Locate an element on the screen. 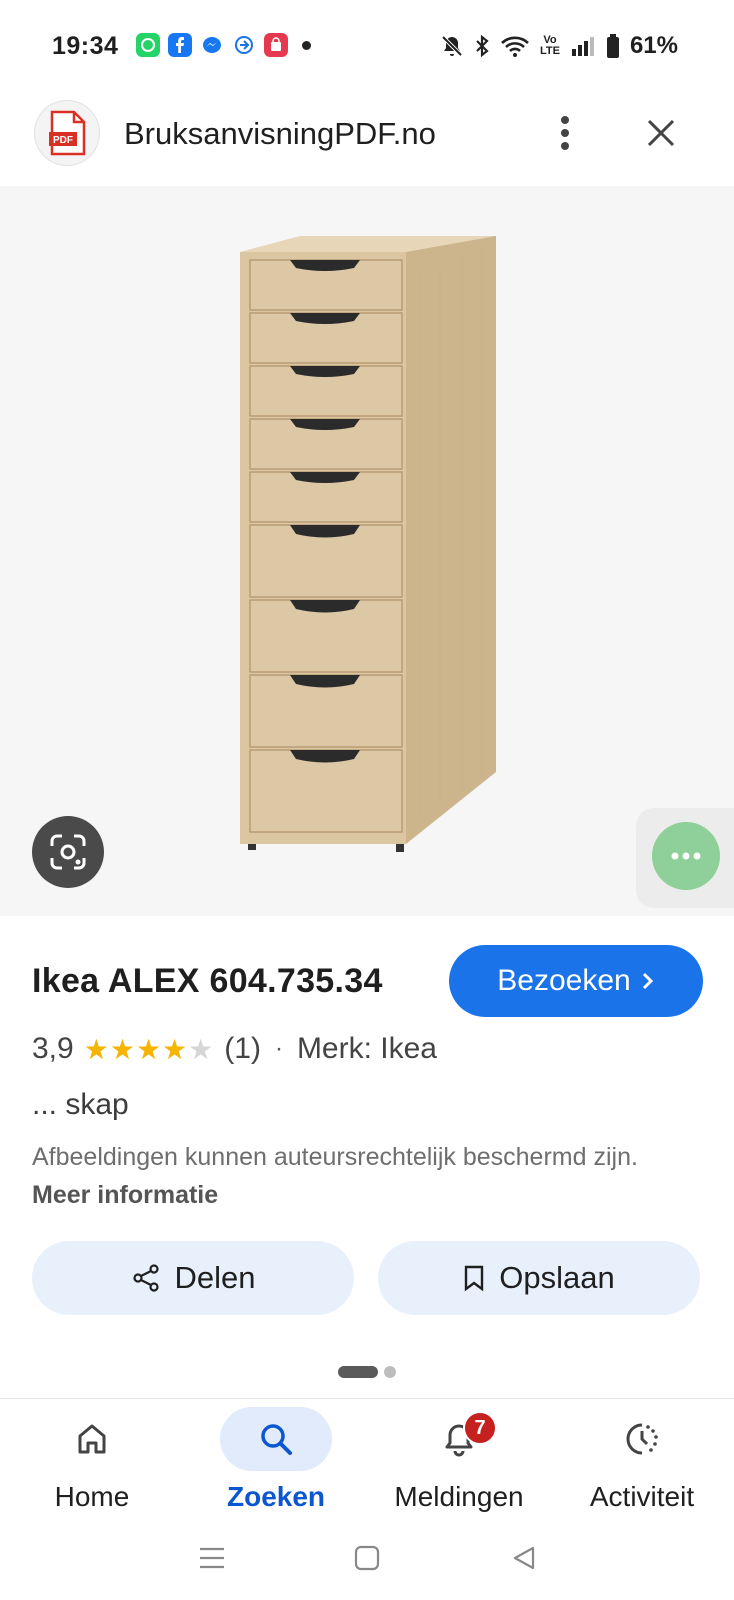 The image size is (734, 1600). rating-value: 3,9 is located at coordinates (53, 1048).